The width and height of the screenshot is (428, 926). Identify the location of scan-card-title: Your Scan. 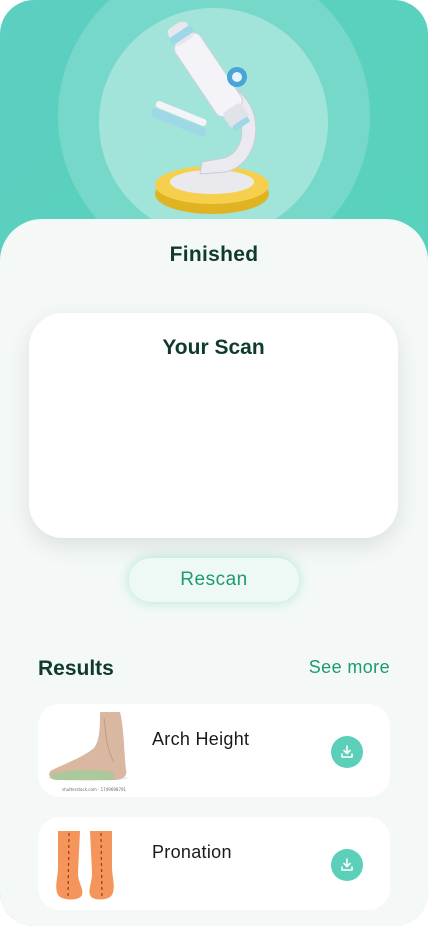
(213, 347).